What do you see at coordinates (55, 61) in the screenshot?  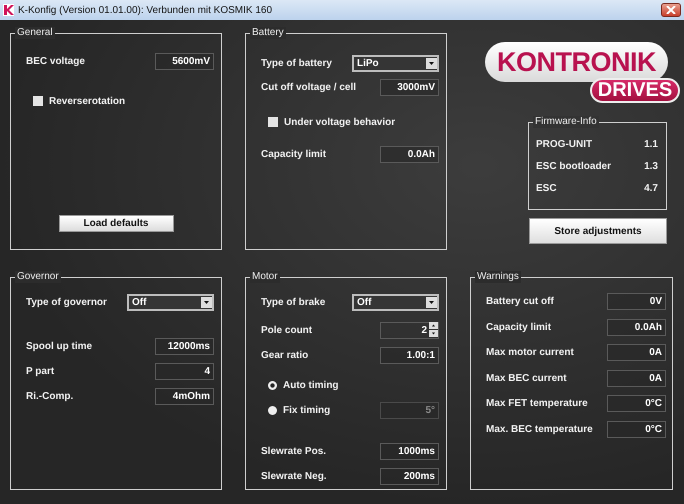 I see `field-label: BEC voltage` at bounding box center [55, 61].